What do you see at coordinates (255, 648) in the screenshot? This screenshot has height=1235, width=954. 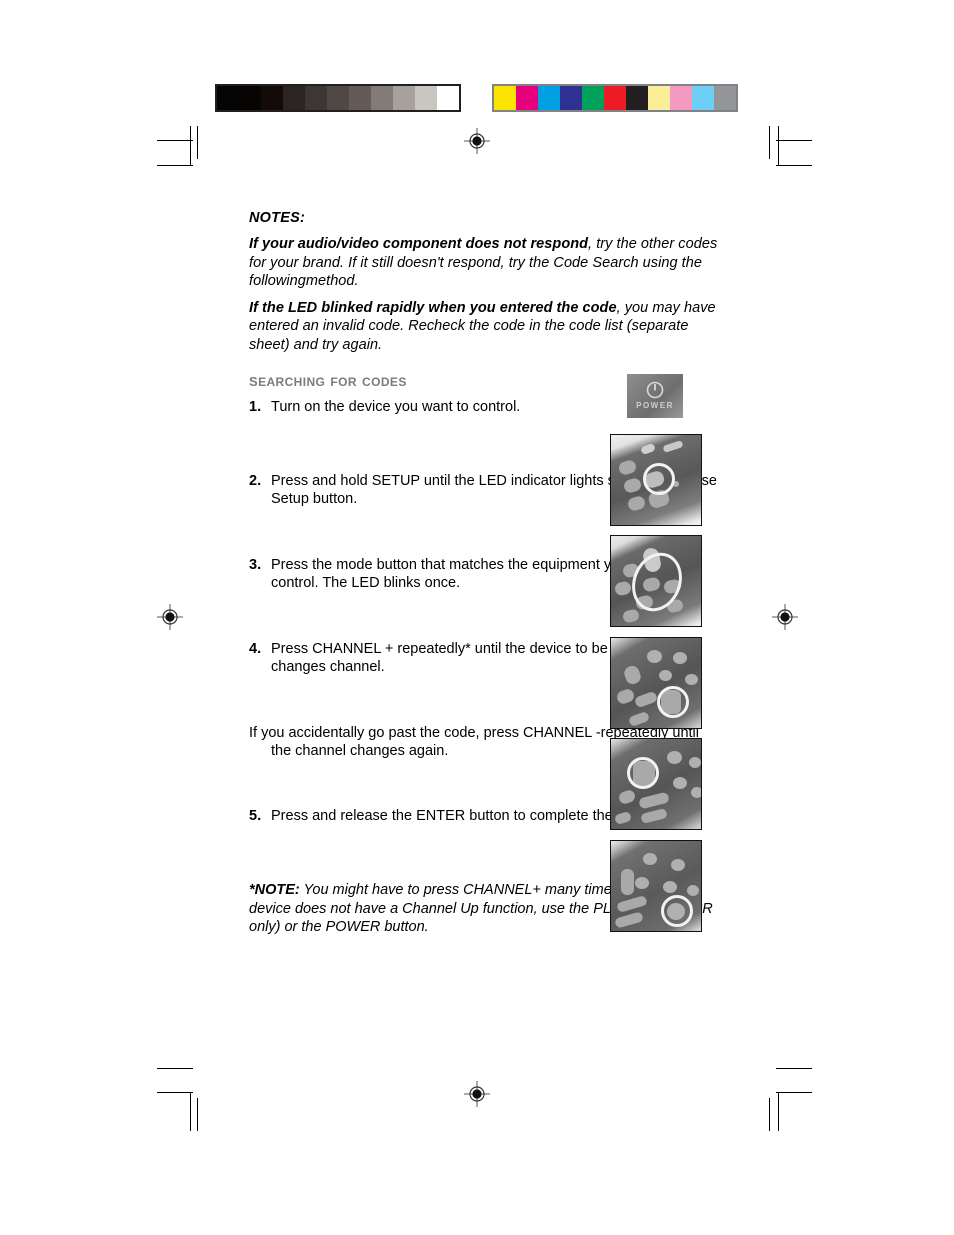 I see `step-number-4: 4.` at bounding box center [255, 648].